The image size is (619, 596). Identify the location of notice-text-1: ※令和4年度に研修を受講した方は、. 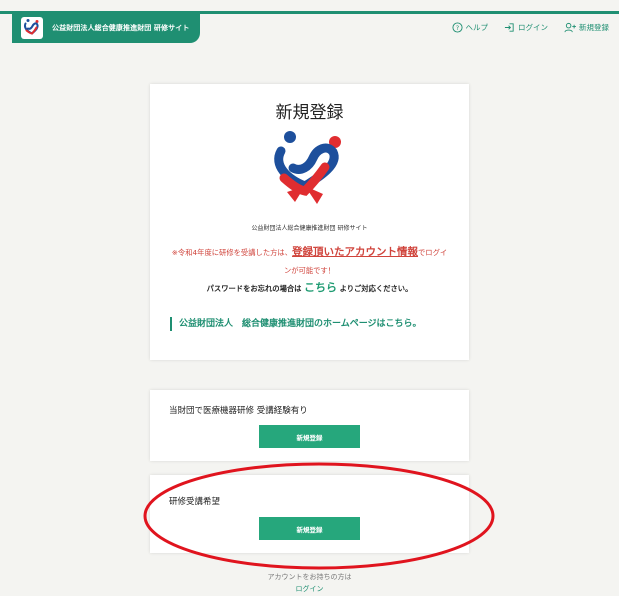
(232, 252).